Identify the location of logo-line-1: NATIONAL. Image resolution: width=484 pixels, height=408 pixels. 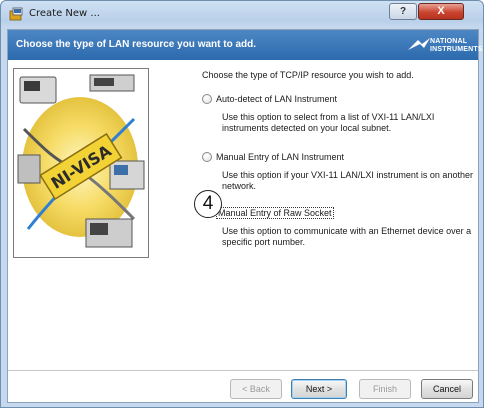
(449, 41).